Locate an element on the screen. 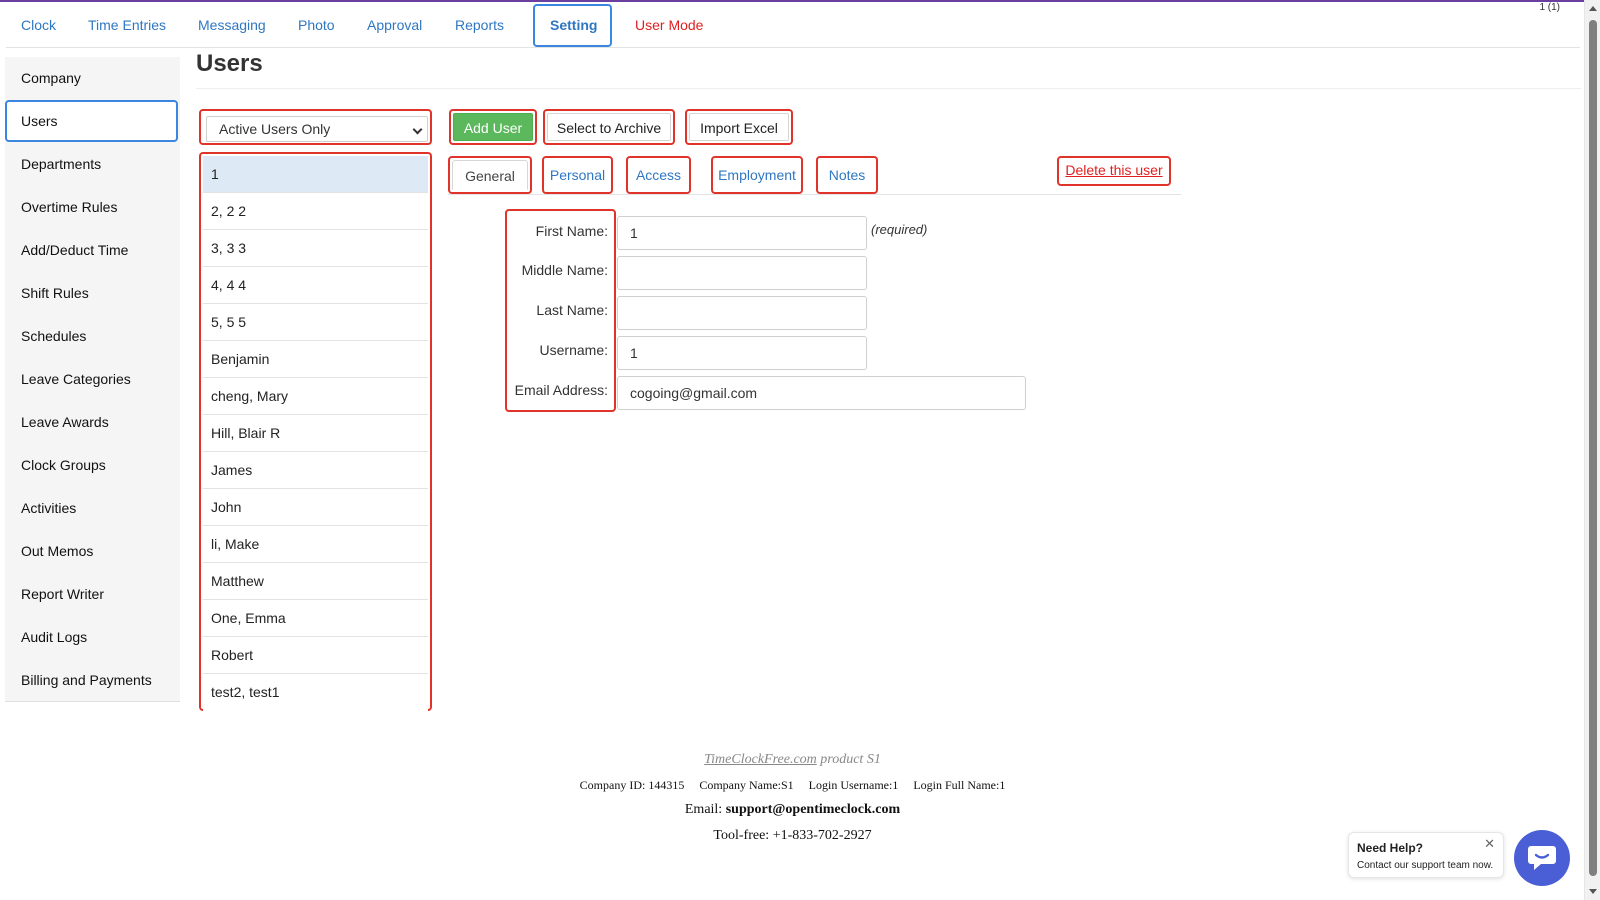 The width and height of the screenshot is (1600, 900). page-title: Users is located at coordinates (229, 63).